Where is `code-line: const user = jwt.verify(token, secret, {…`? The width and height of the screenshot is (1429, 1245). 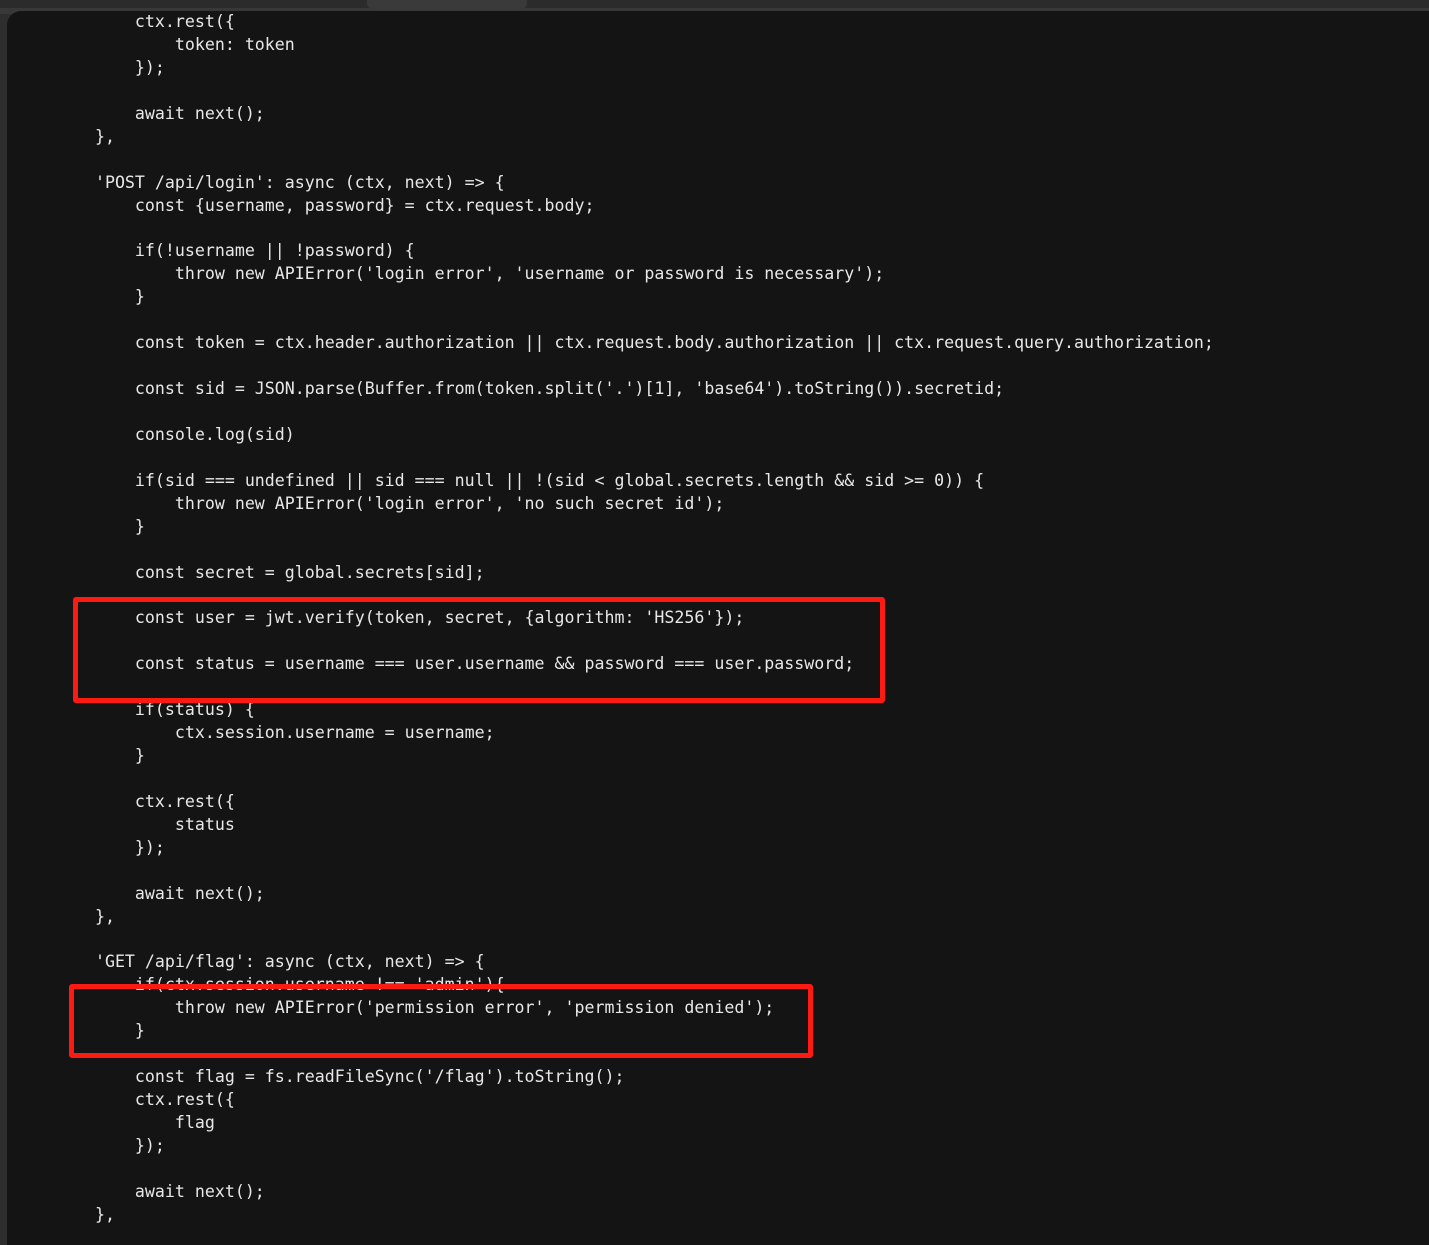
code-line: const user = jwt.verify(token, secret, {… is located at coordinates (400, 618).